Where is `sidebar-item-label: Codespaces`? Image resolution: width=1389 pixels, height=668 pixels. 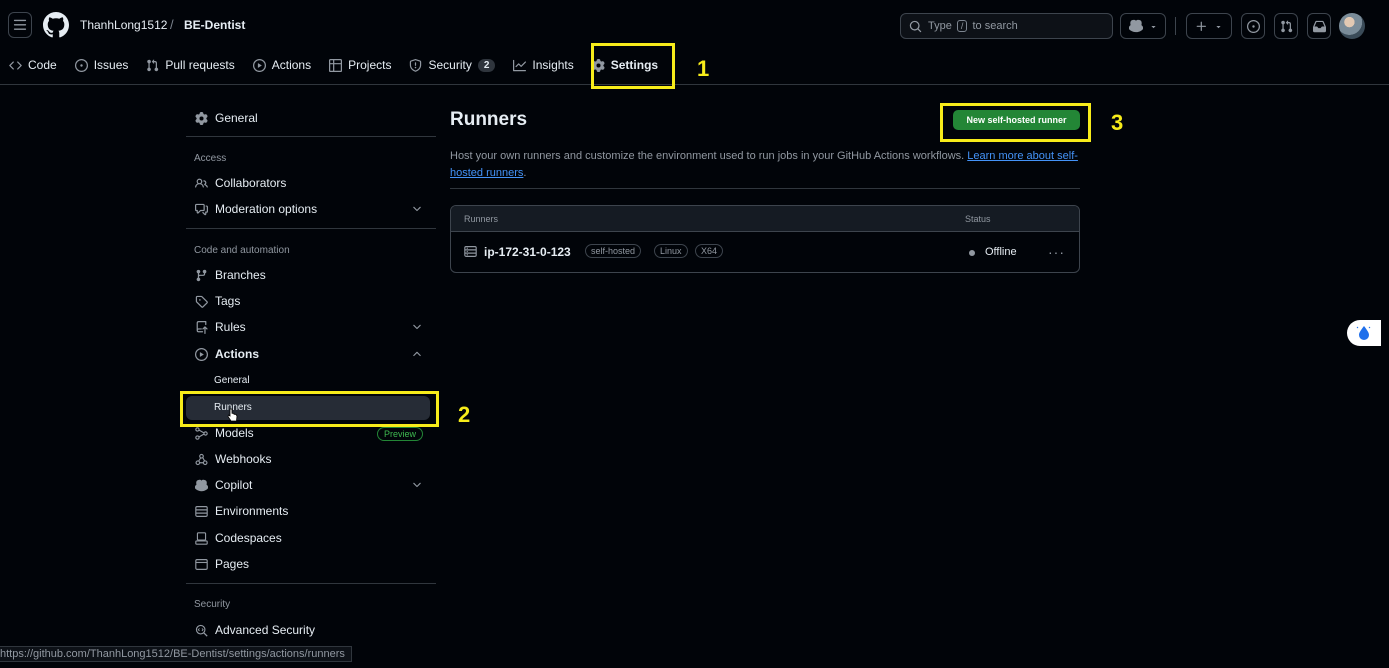
sidebar-item-label: Codespaces is located at coordinates (248, 538).